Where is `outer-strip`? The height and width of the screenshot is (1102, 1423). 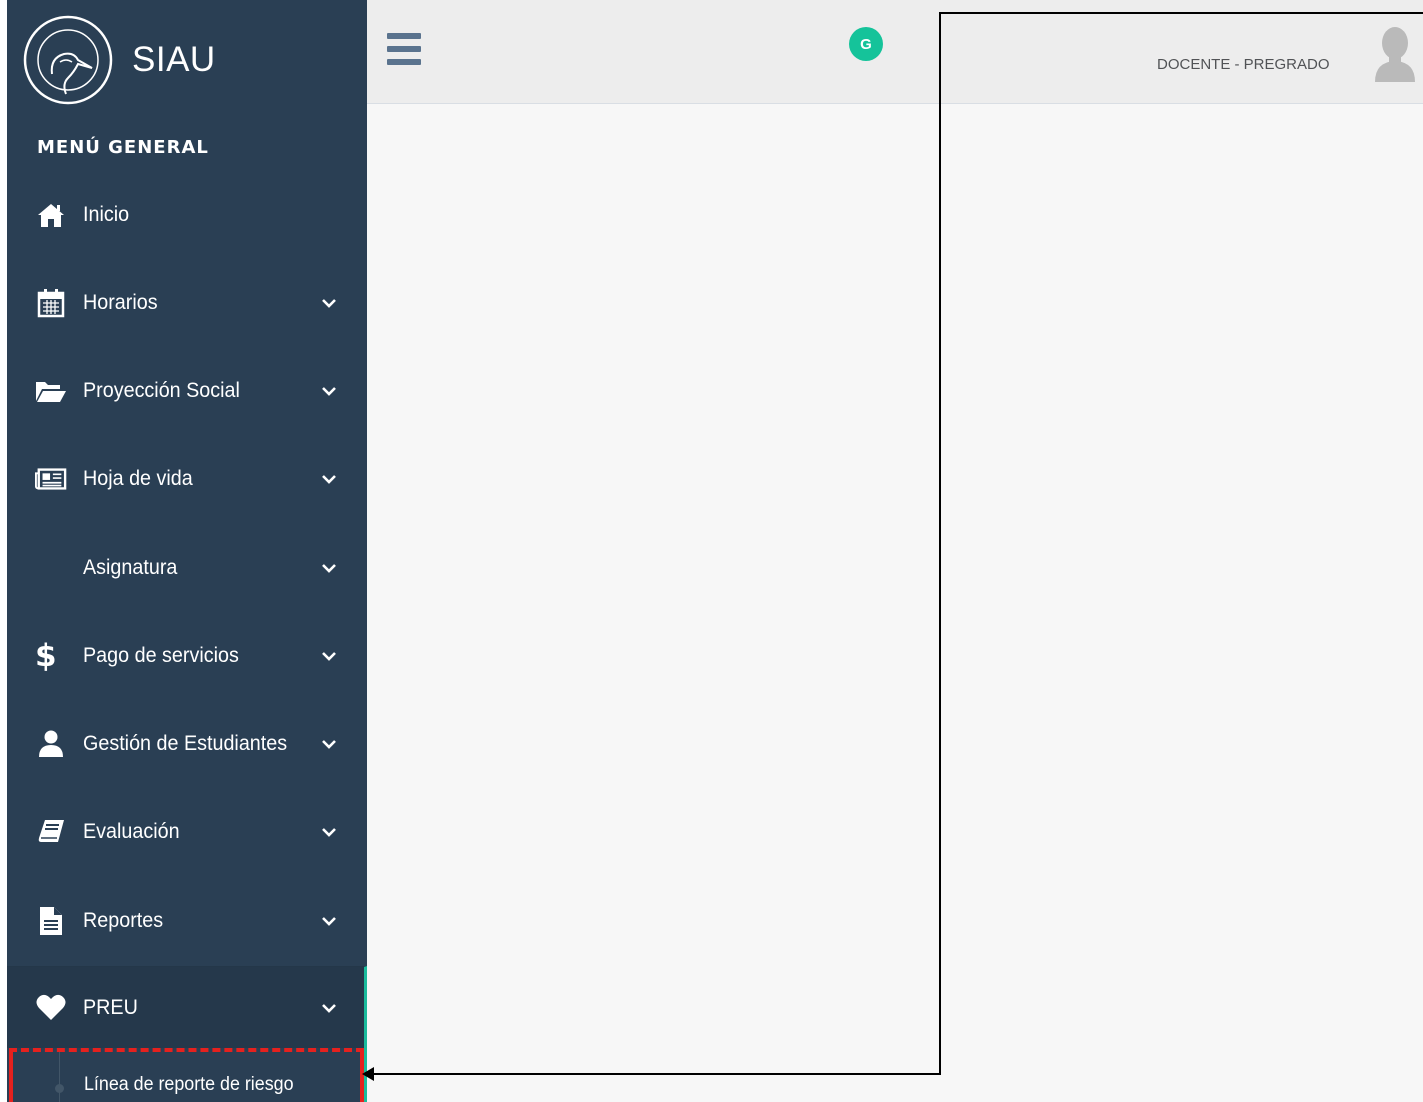 outer-strip is located at coordinates (3, 551).